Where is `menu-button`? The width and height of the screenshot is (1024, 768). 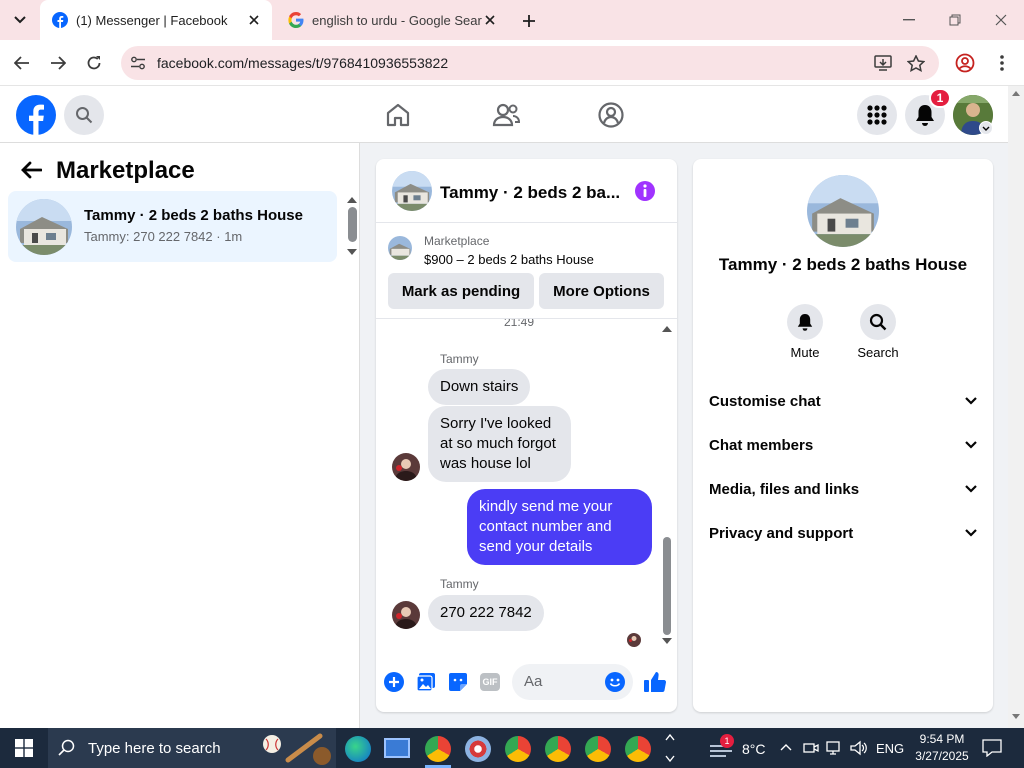
menu-button is located at coordinates (877, 115).